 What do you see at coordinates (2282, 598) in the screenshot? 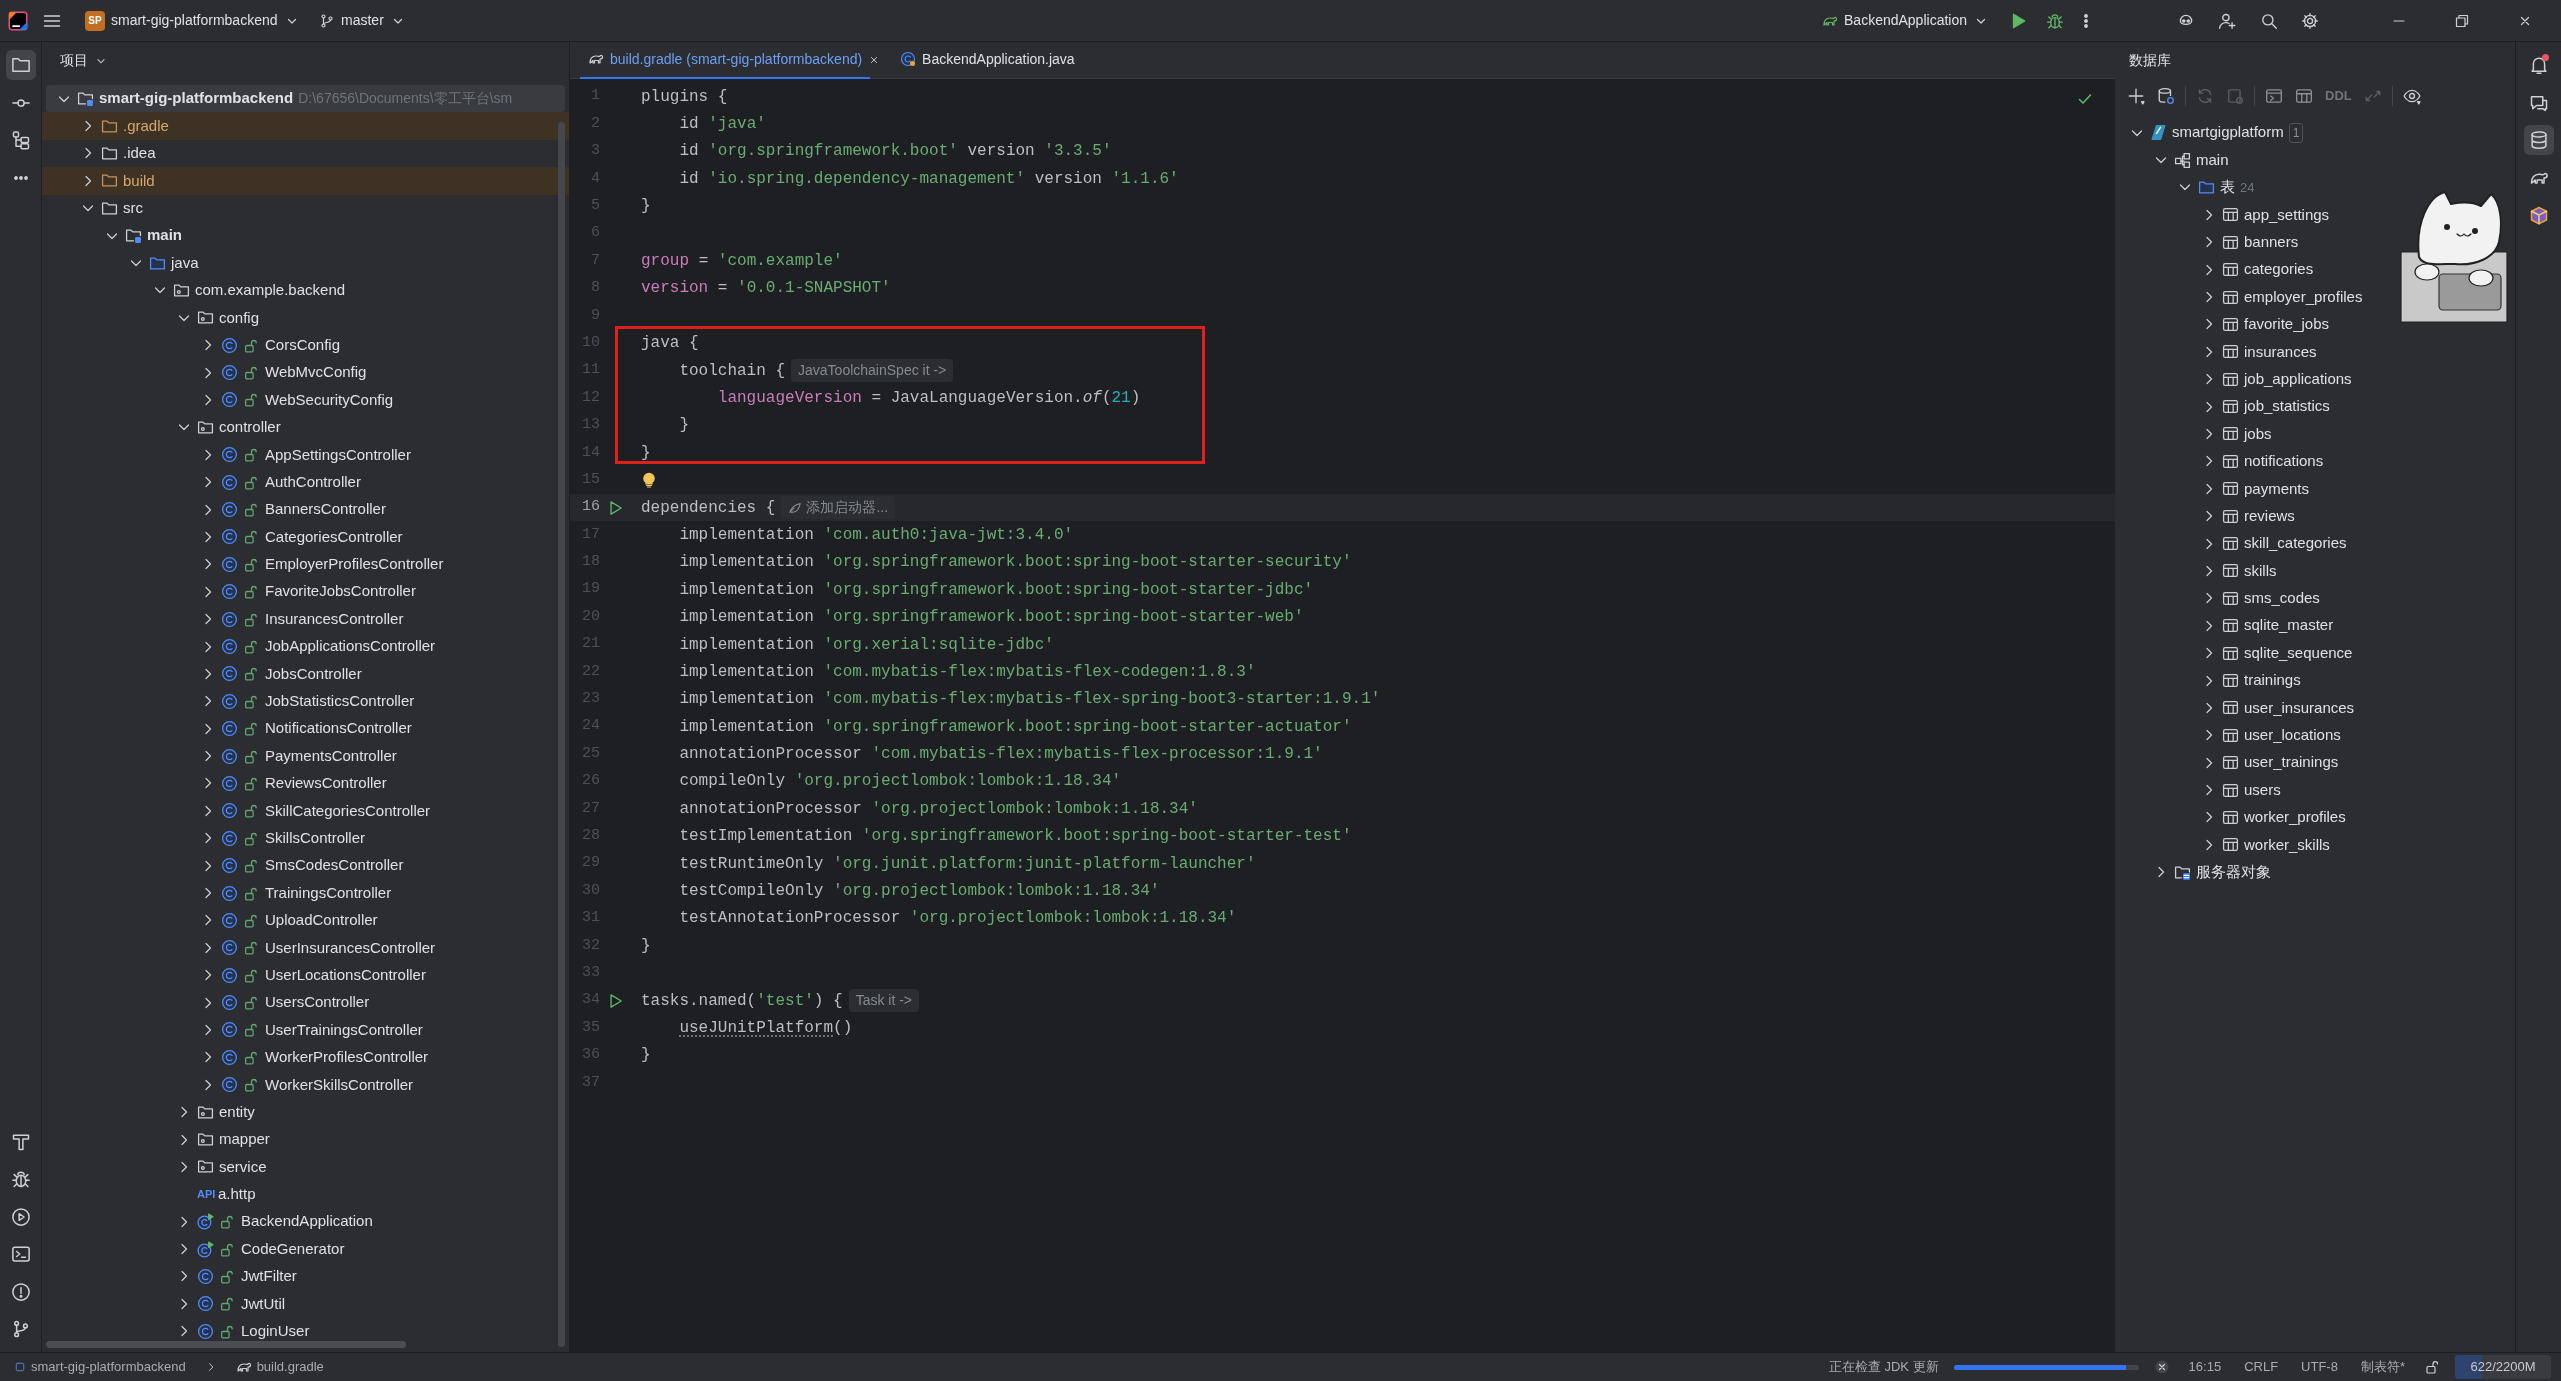
I see `tree-item-label: sms_codes` at bounding box center [2282, 598].